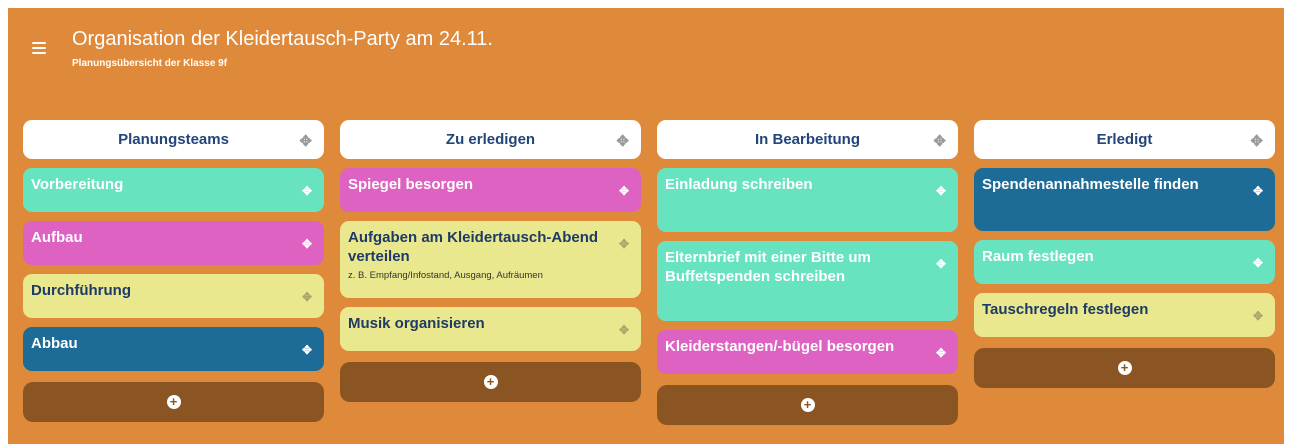 The width and height of the screenshot is (1291, 444). What do you see at coordinates (416, 323) in the screenshot?
I see `card-title: Musik organisieren` at bounding box center [416, 323].